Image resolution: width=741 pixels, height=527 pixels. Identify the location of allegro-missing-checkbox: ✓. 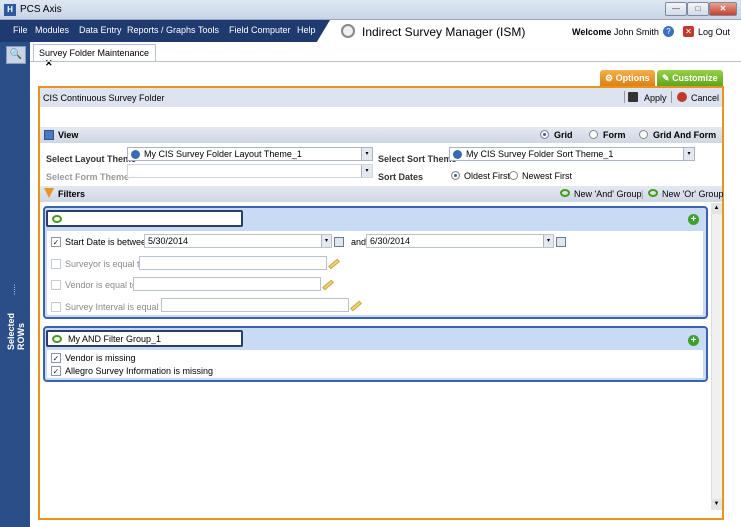
(56, 371).